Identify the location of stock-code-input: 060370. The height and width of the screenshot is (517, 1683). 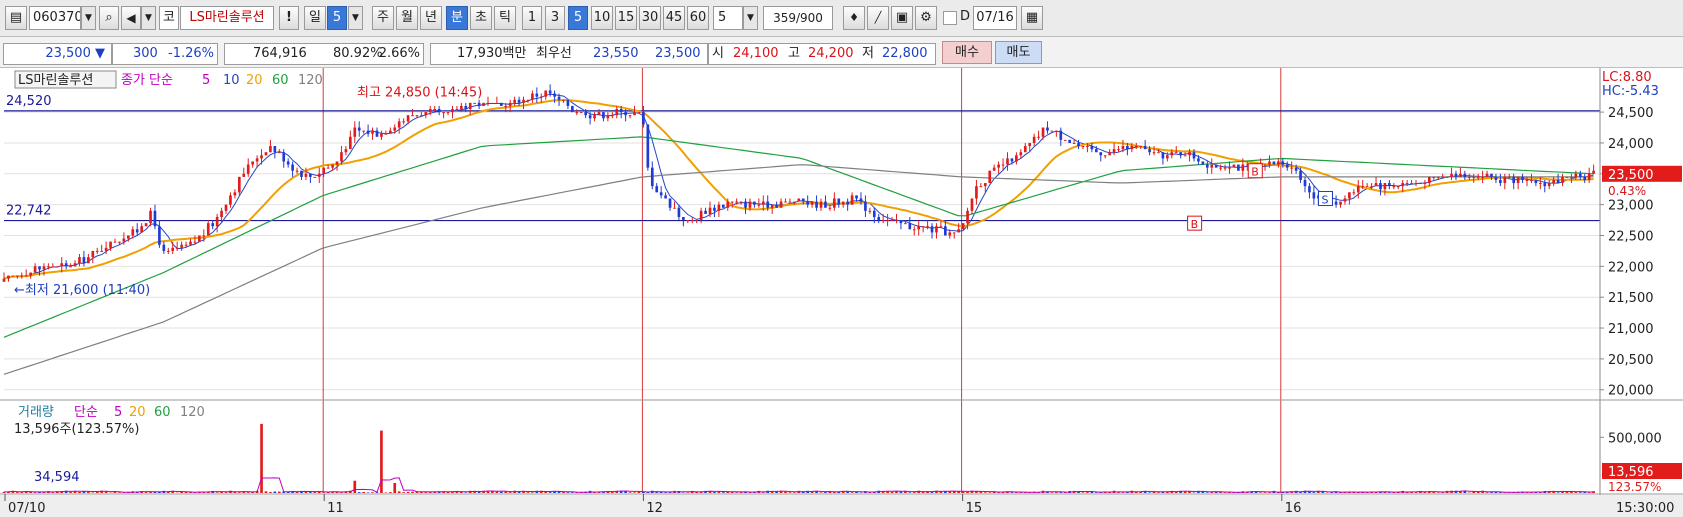
(55, 18).